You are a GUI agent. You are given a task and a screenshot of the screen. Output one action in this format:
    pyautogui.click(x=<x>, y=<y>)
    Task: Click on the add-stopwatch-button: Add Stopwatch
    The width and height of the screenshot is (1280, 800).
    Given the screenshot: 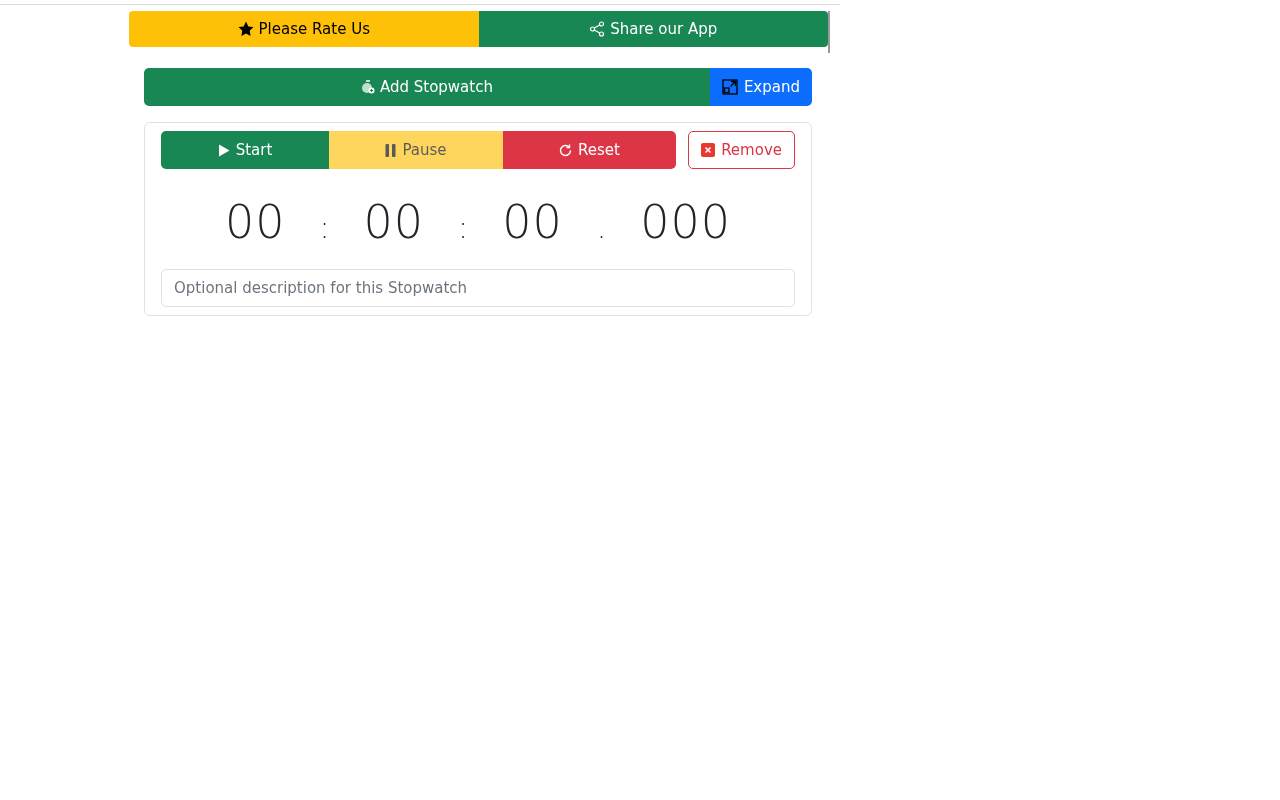 What is the action you would take?
    pyautogui.click(x=427, y=87)
    